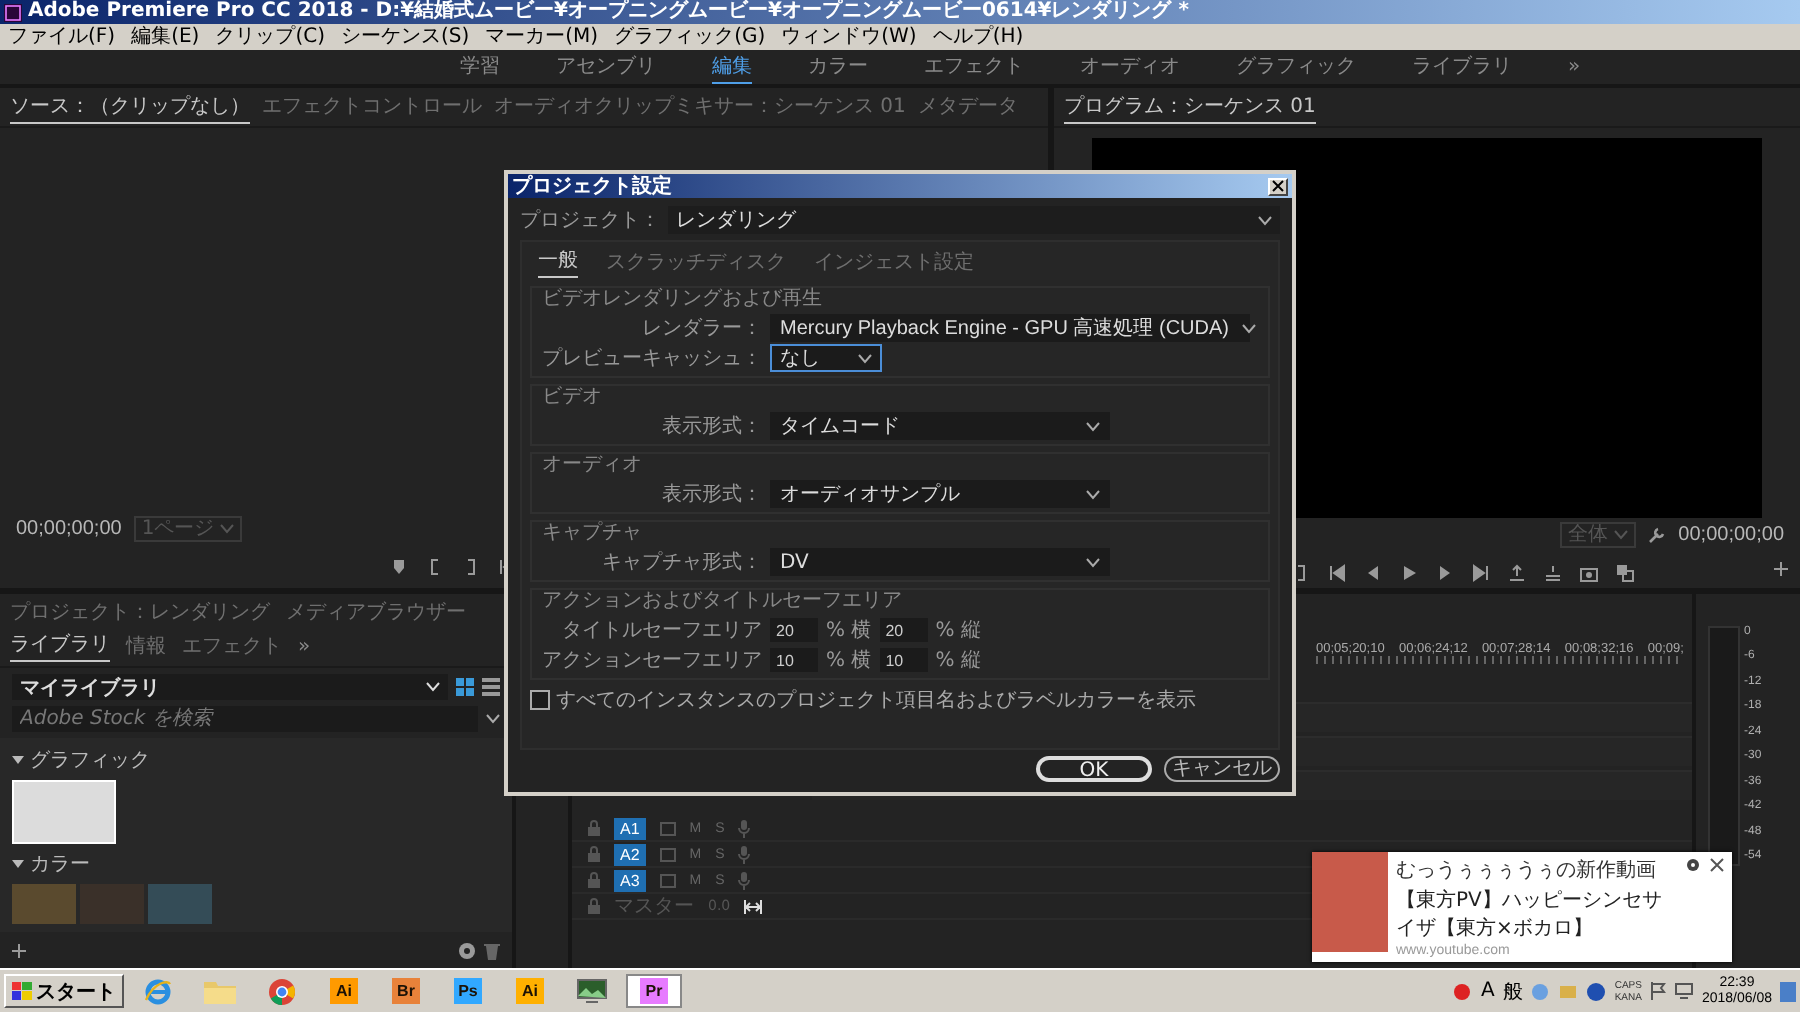 This screenshot has width=1800, height=1012. I want to click on menu-item: 編集(E), so click(165, 37).